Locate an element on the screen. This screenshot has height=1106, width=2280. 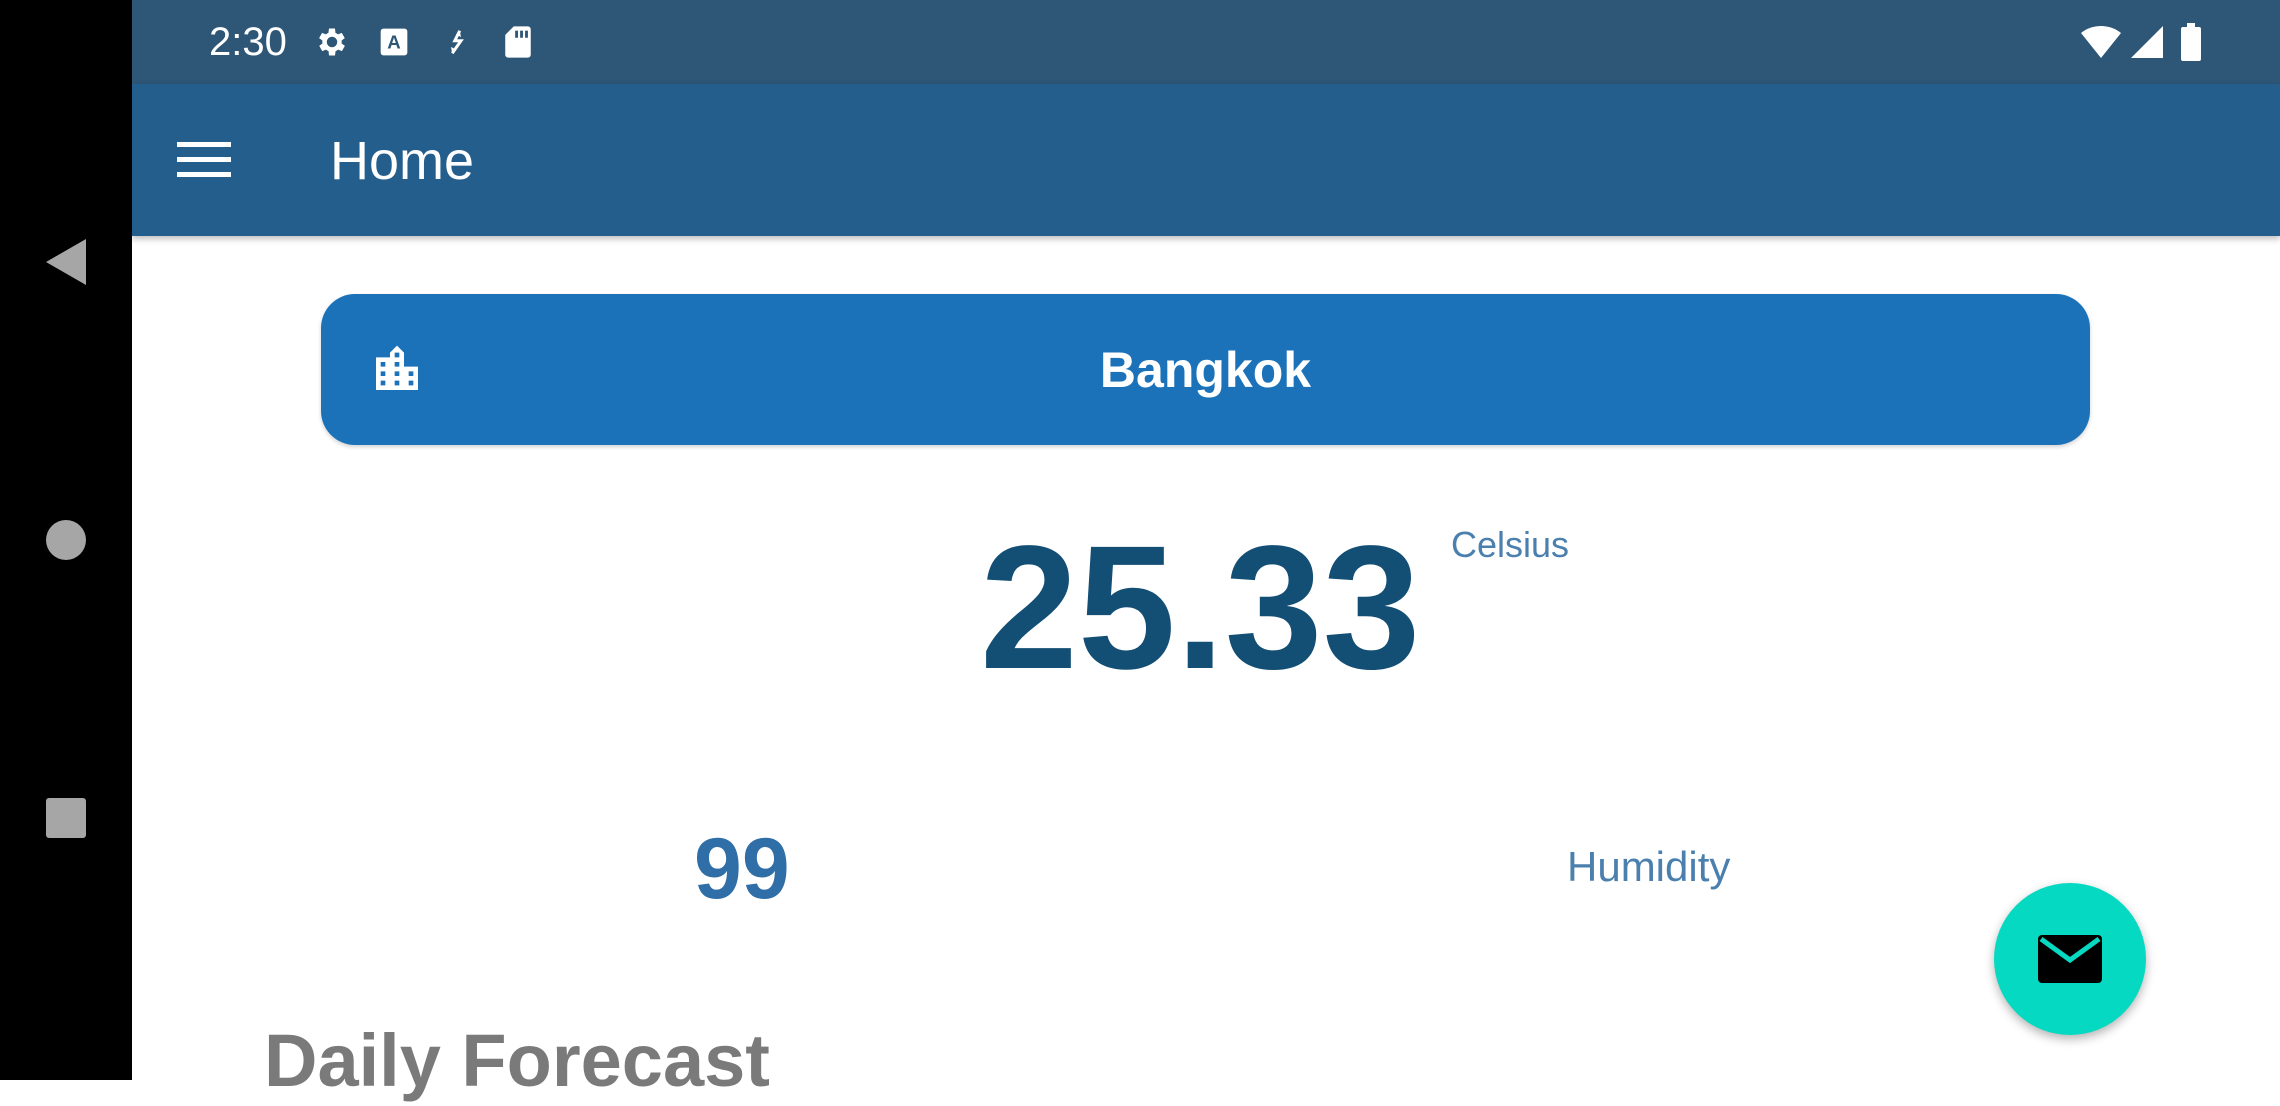
temperature-value: 25.33 is located at coordinates (1200, 608).